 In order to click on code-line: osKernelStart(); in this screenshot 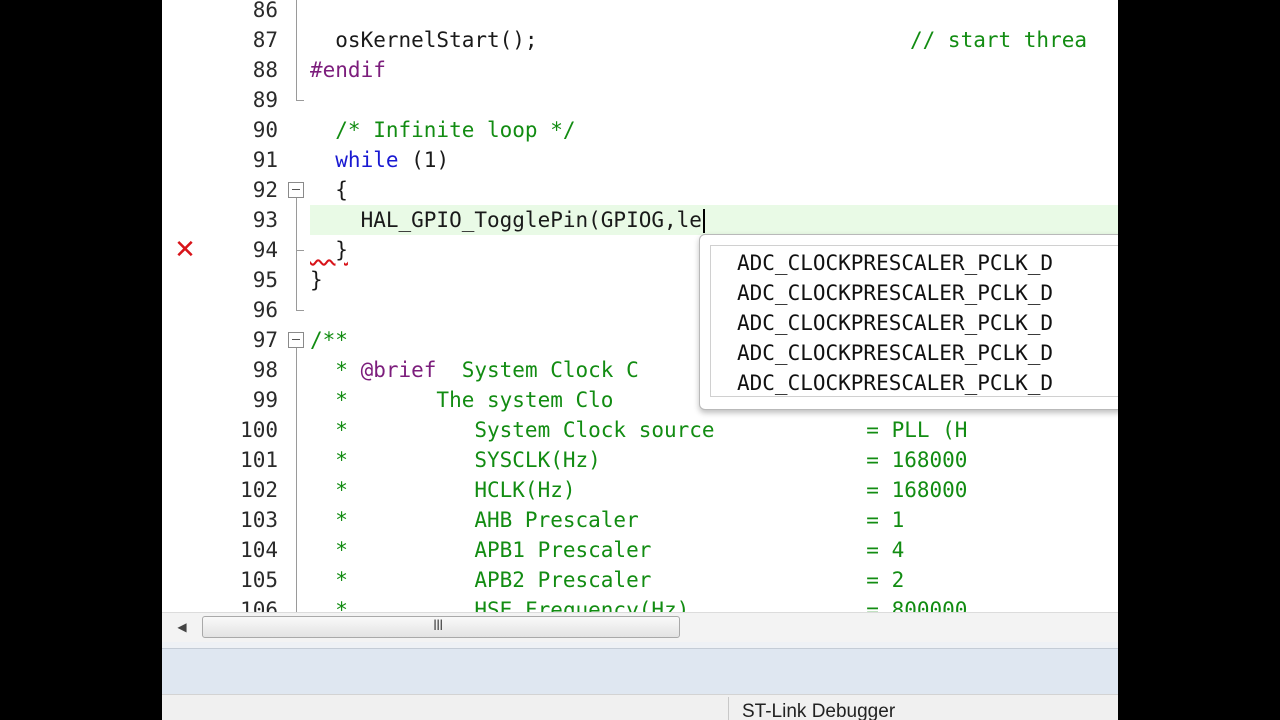, I will do `click(424, 40)`.